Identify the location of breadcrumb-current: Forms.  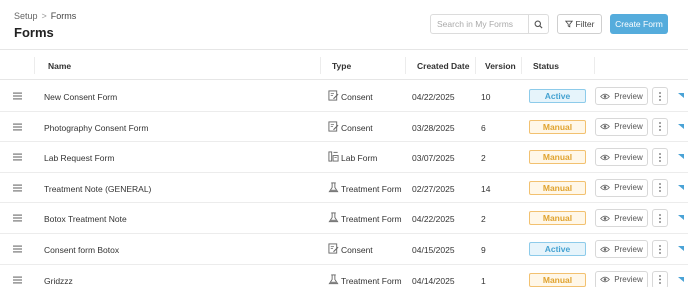
(63, 16).